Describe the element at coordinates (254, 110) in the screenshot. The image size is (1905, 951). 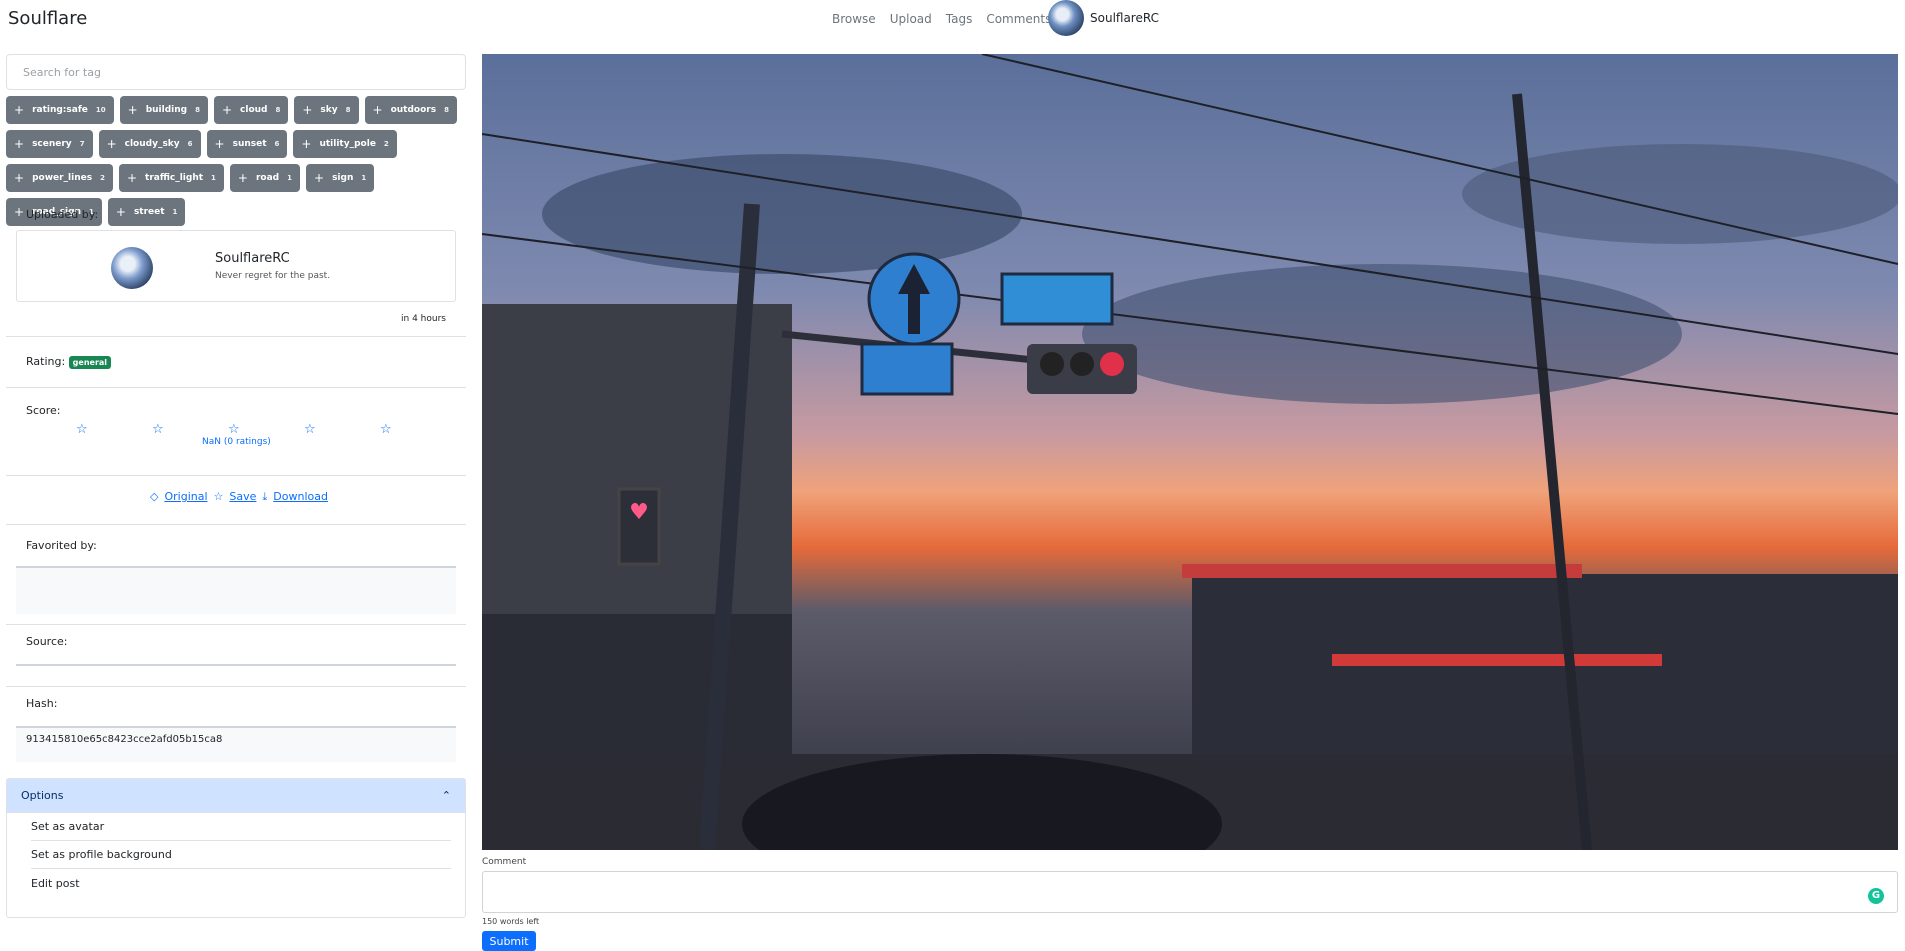
I see `tag-name: cloud` at that location.